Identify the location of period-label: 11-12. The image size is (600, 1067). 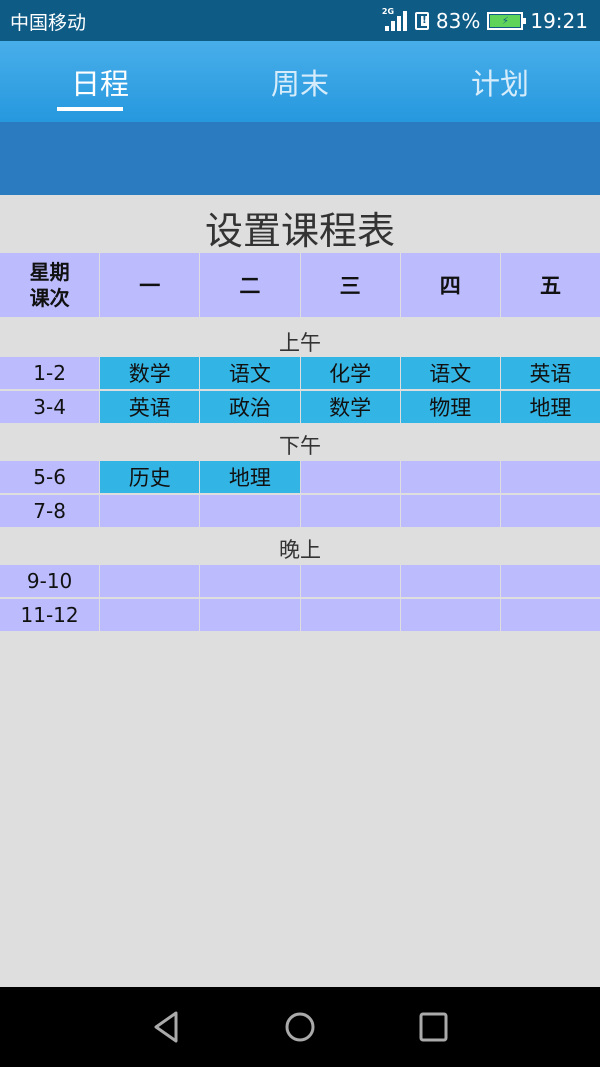
(50, 615).